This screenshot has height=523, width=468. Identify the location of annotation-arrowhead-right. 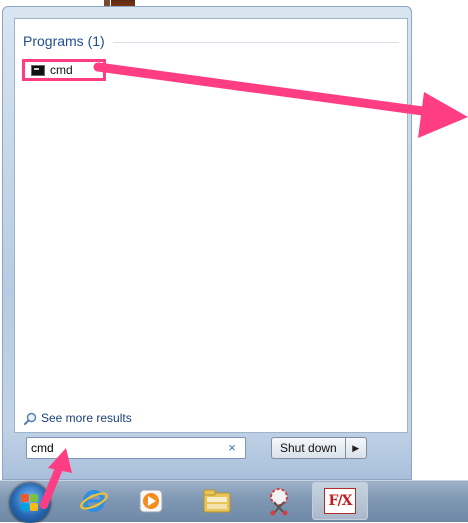
(443, 115).